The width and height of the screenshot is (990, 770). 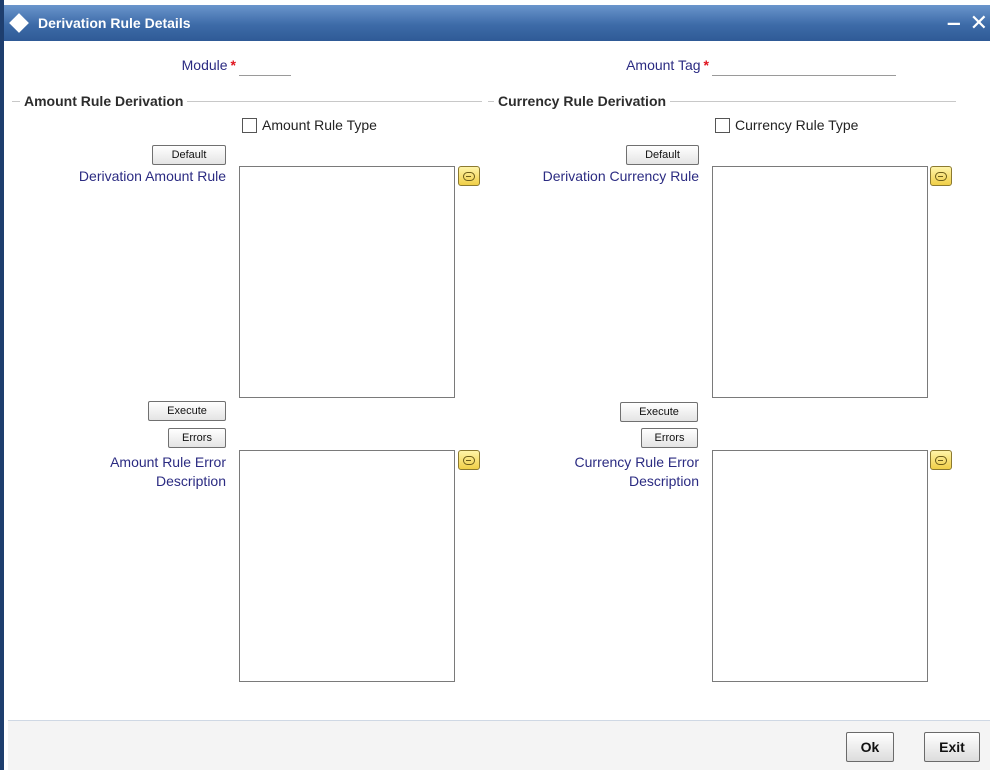 What do you see at coordinates (952, 747) in the screenshot?
I see `exit-button: Exit` at bounding box center [952, 747].